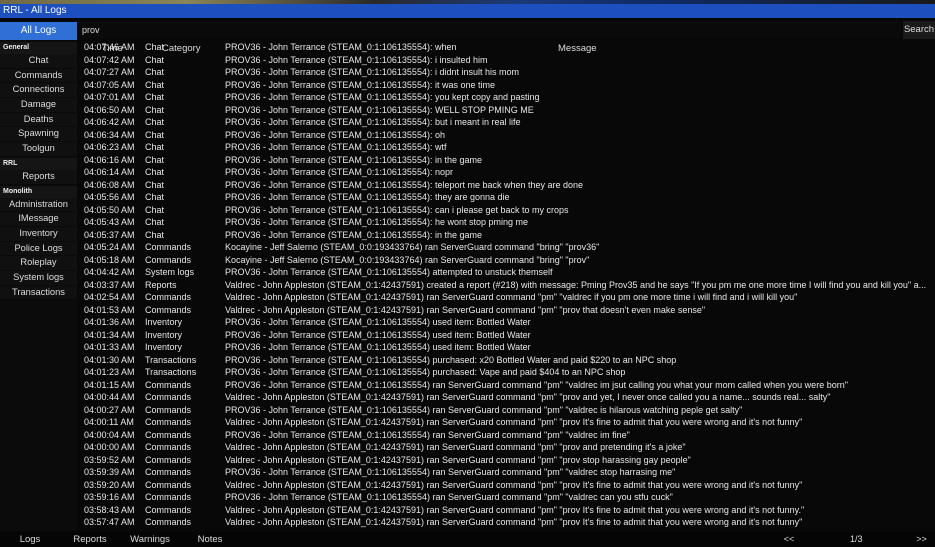  What do you see at coordinates (90, 539) in the screenshot?
I see `bottom-tab-reports: Reports` at bounding box center [90, 539].